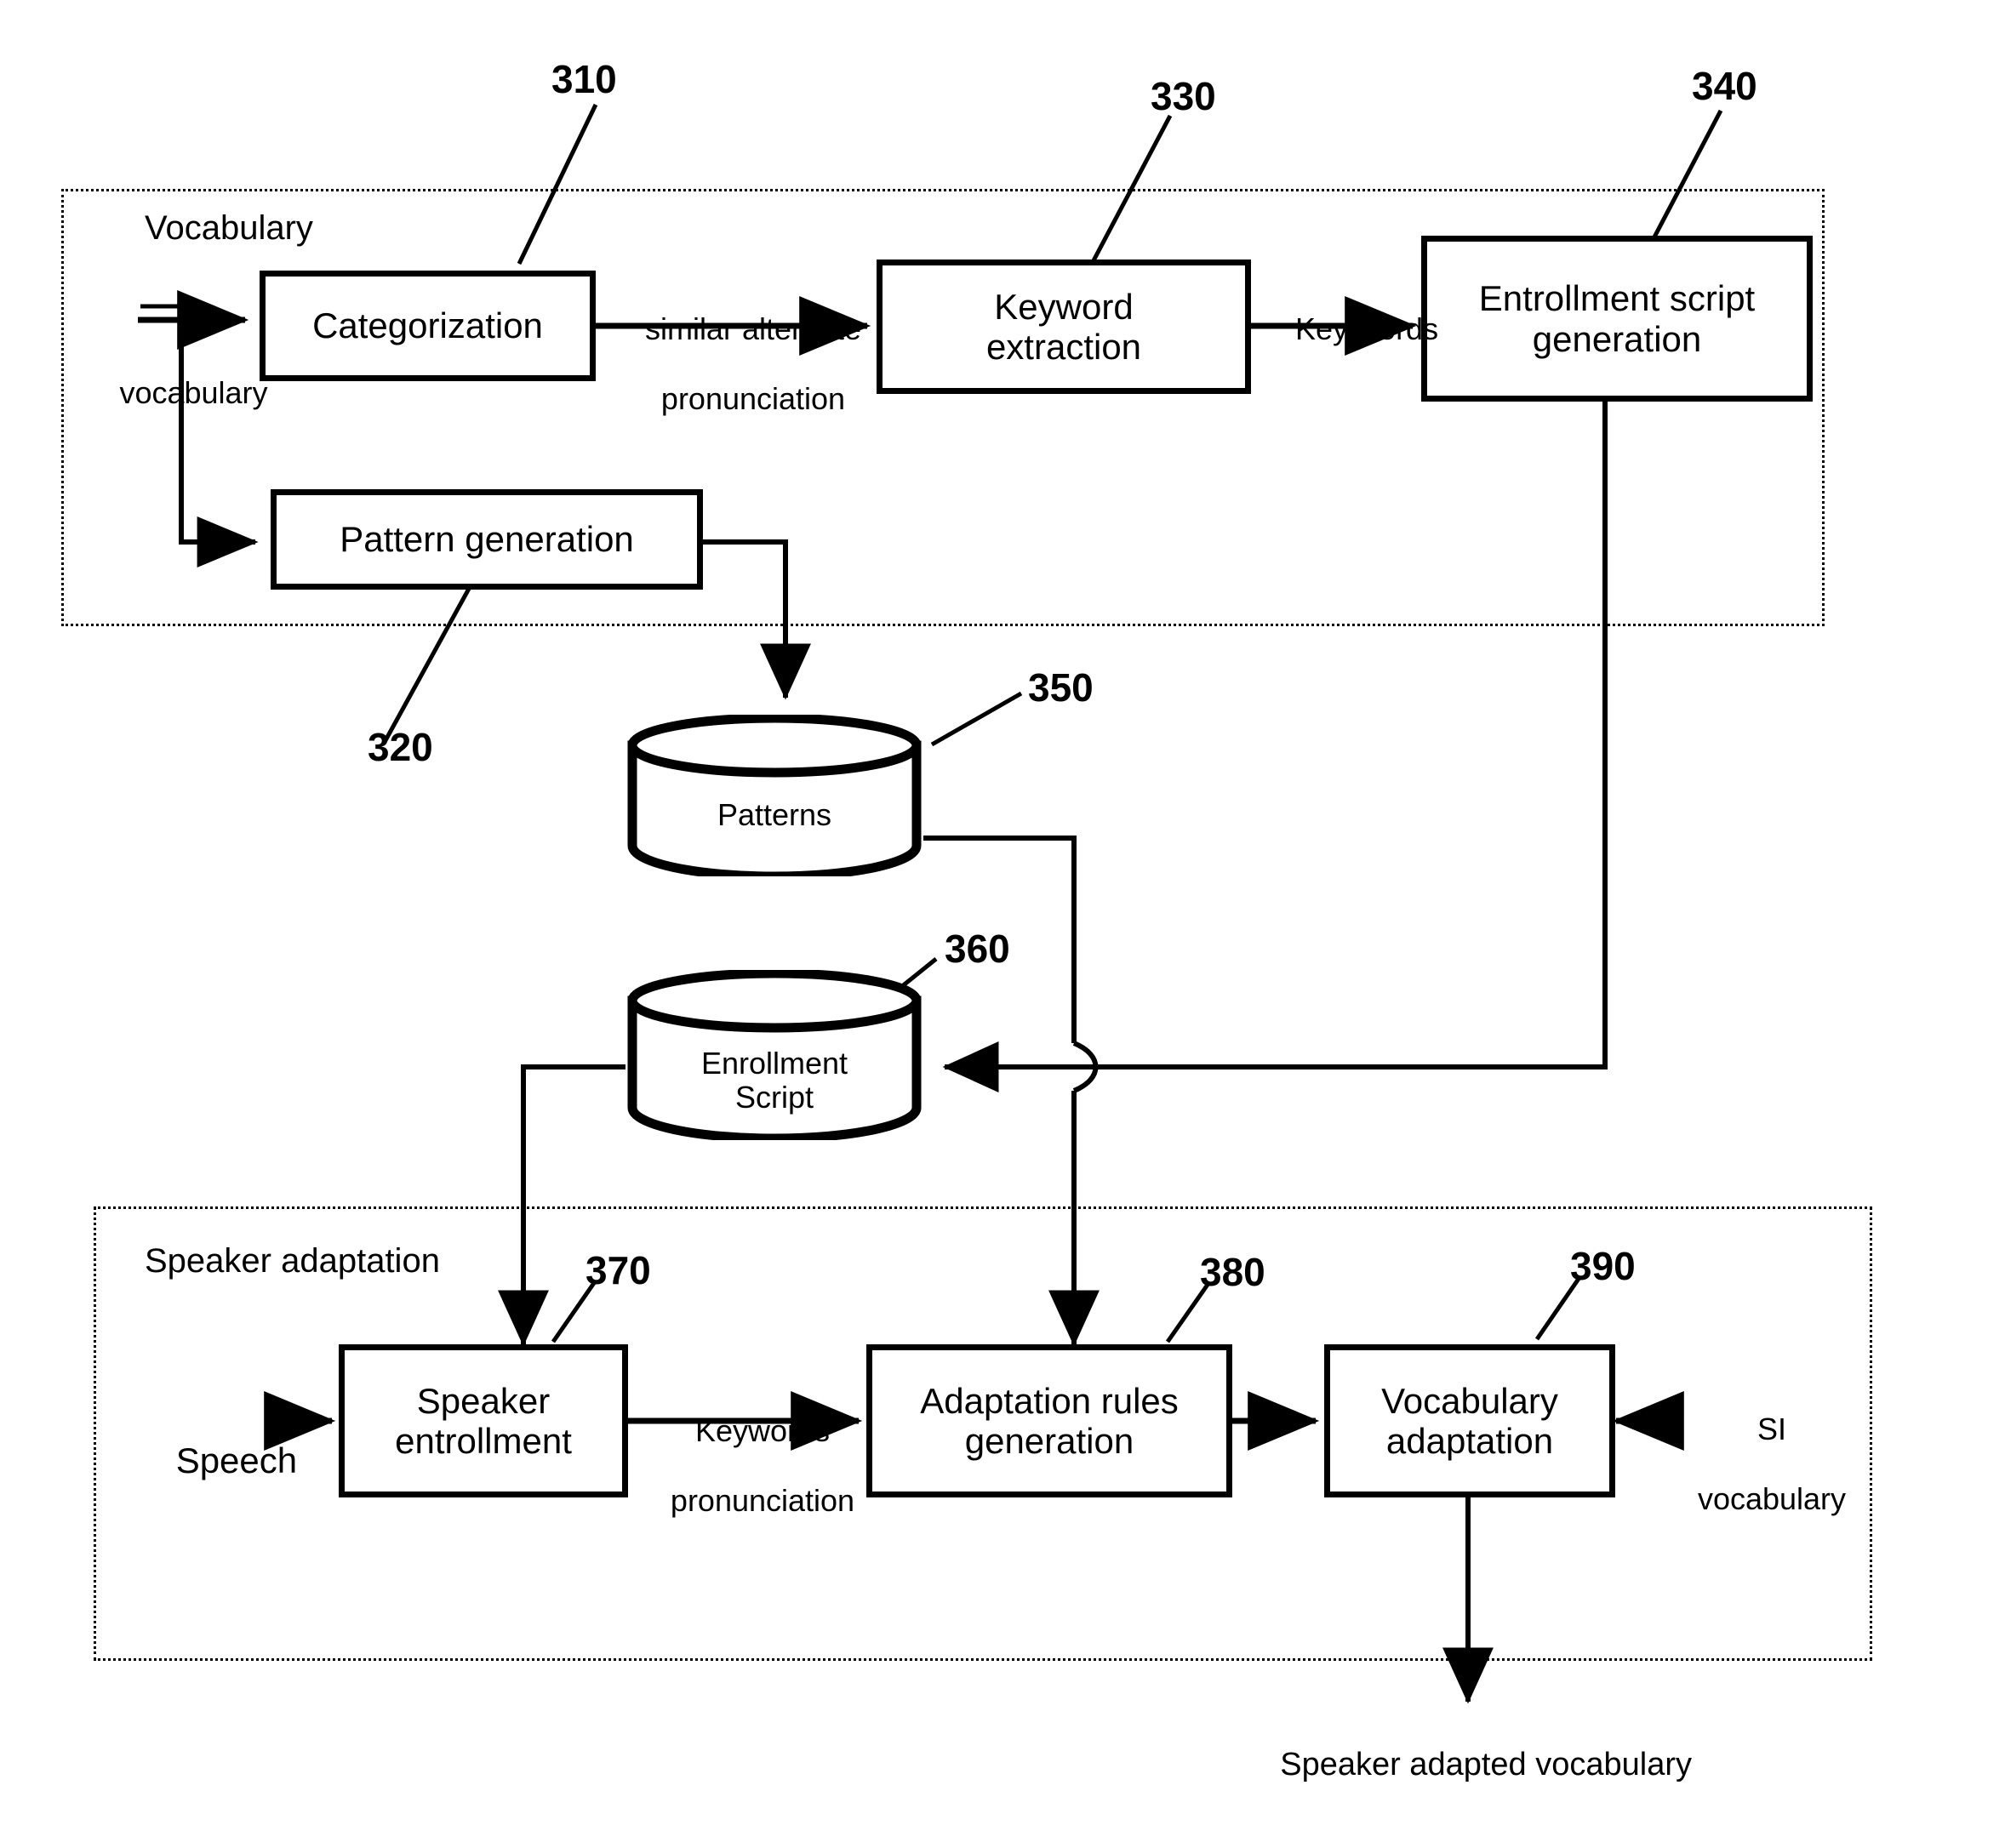  I want to click on ref-380: 380, so click(1232, 1272).